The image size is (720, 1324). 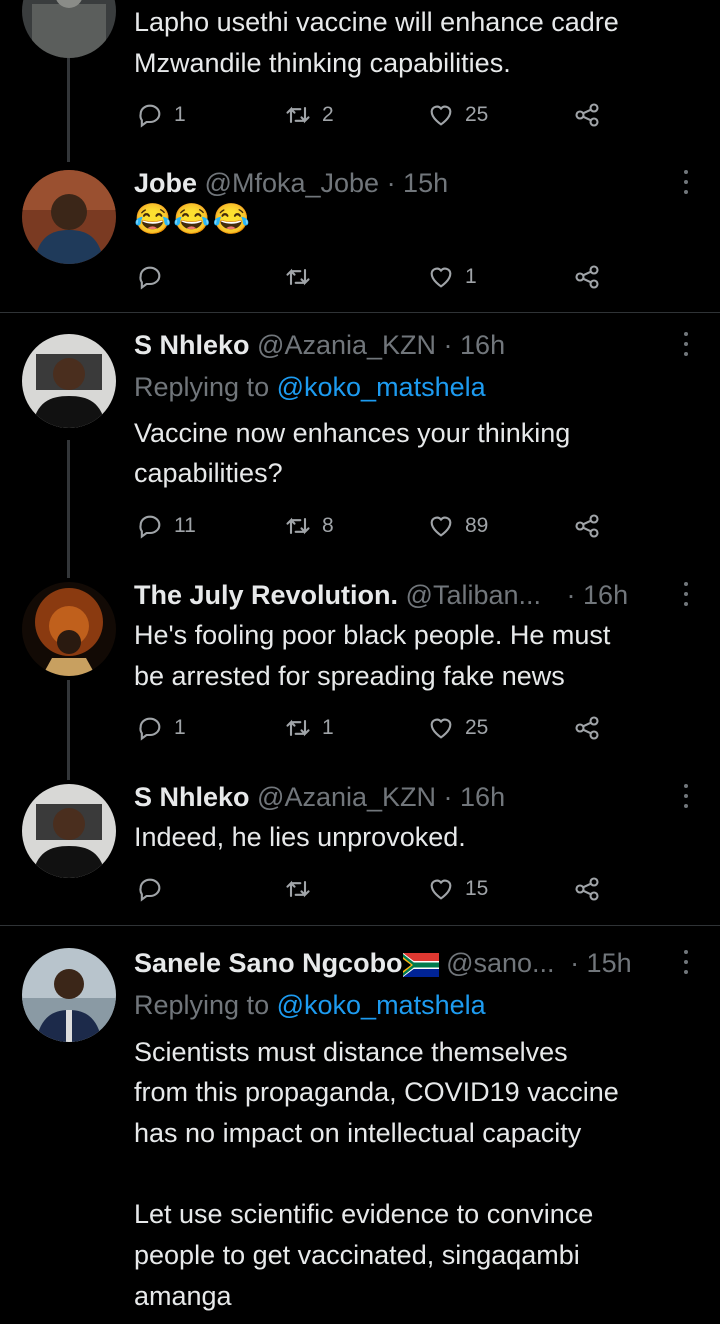 What do you see at coordinates (457, 526) in the screenshot?
I see `like-button: 89` at bounding box center [457, 526].